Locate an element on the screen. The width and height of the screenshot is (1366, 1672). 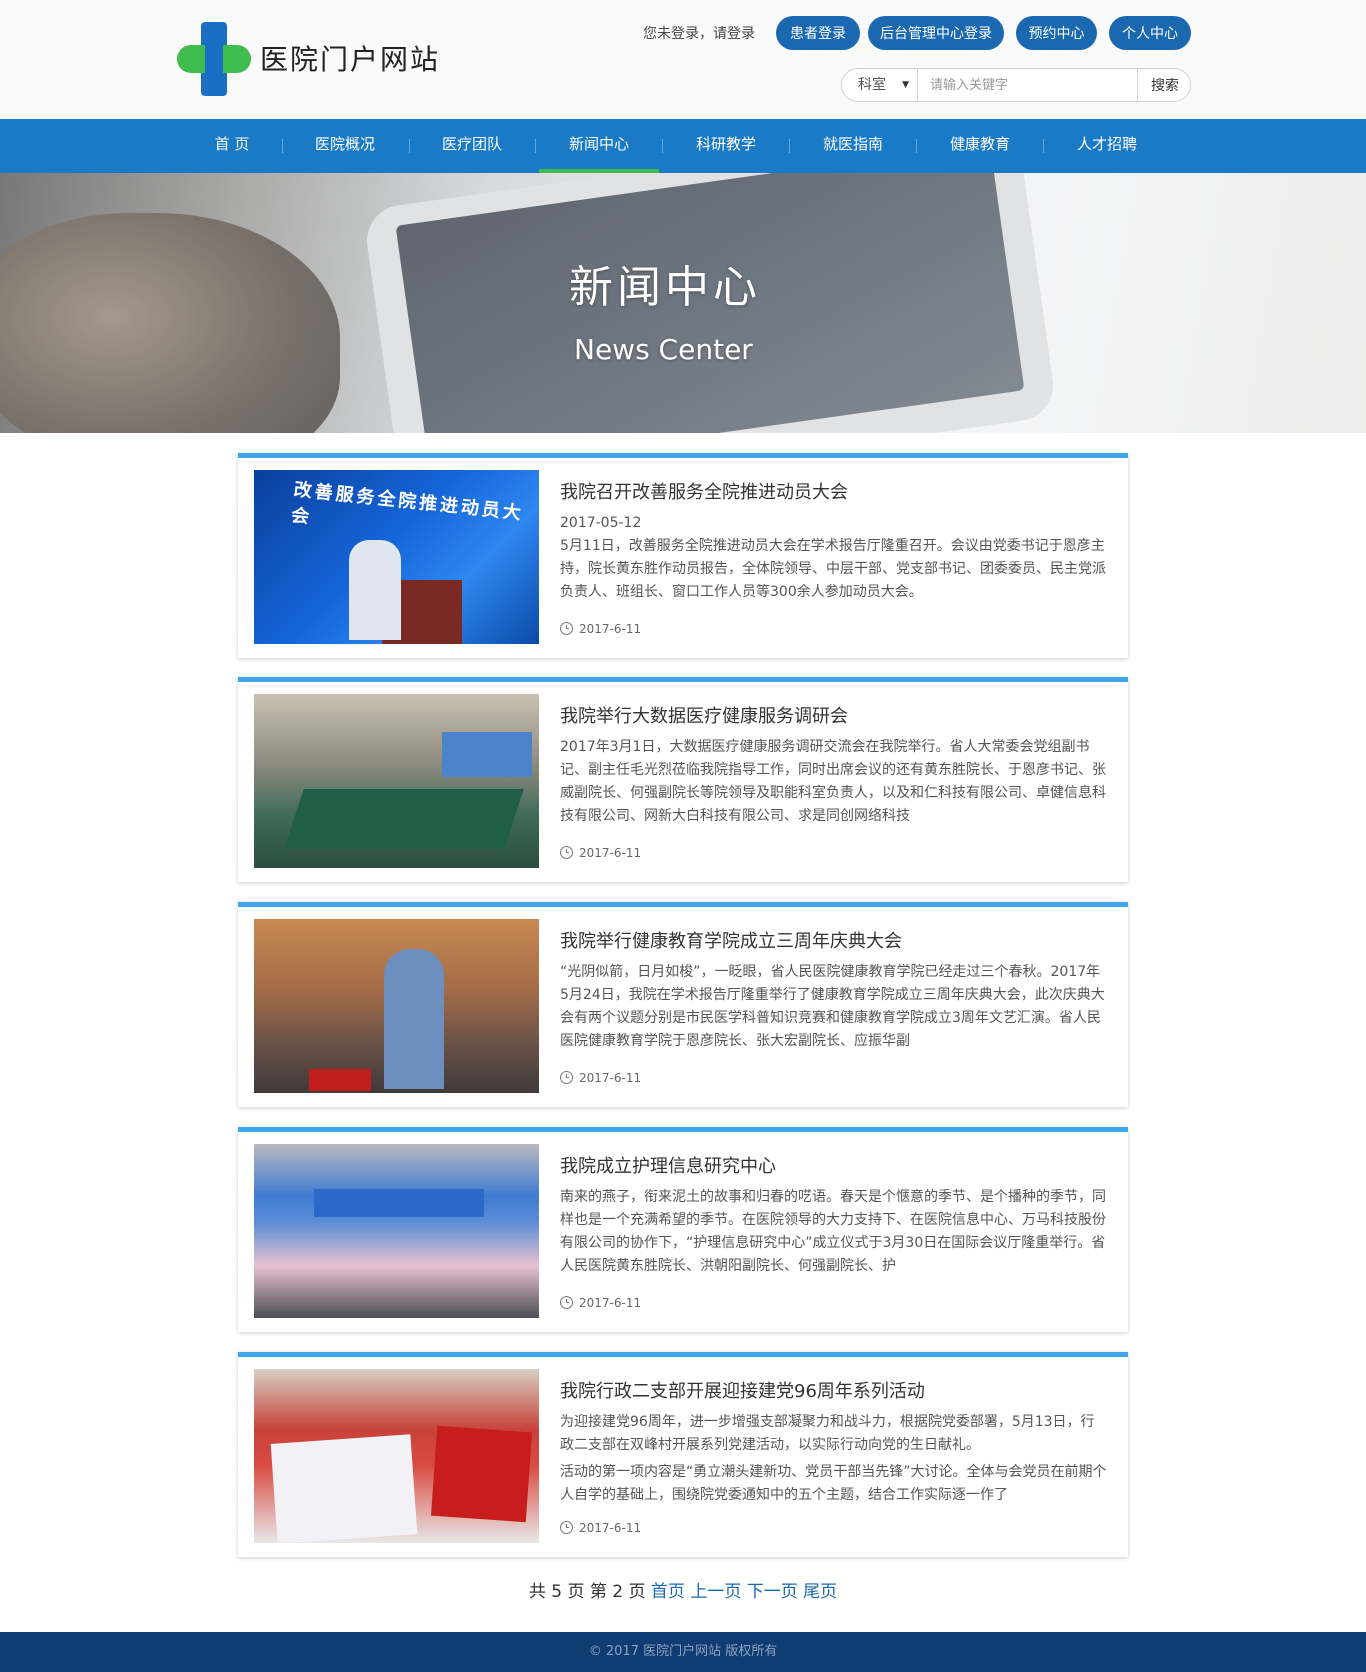
pagination: 共 5 页 第 2 页 首页 上一页 下一页 尾页 is located at coordinates (683, 1589).